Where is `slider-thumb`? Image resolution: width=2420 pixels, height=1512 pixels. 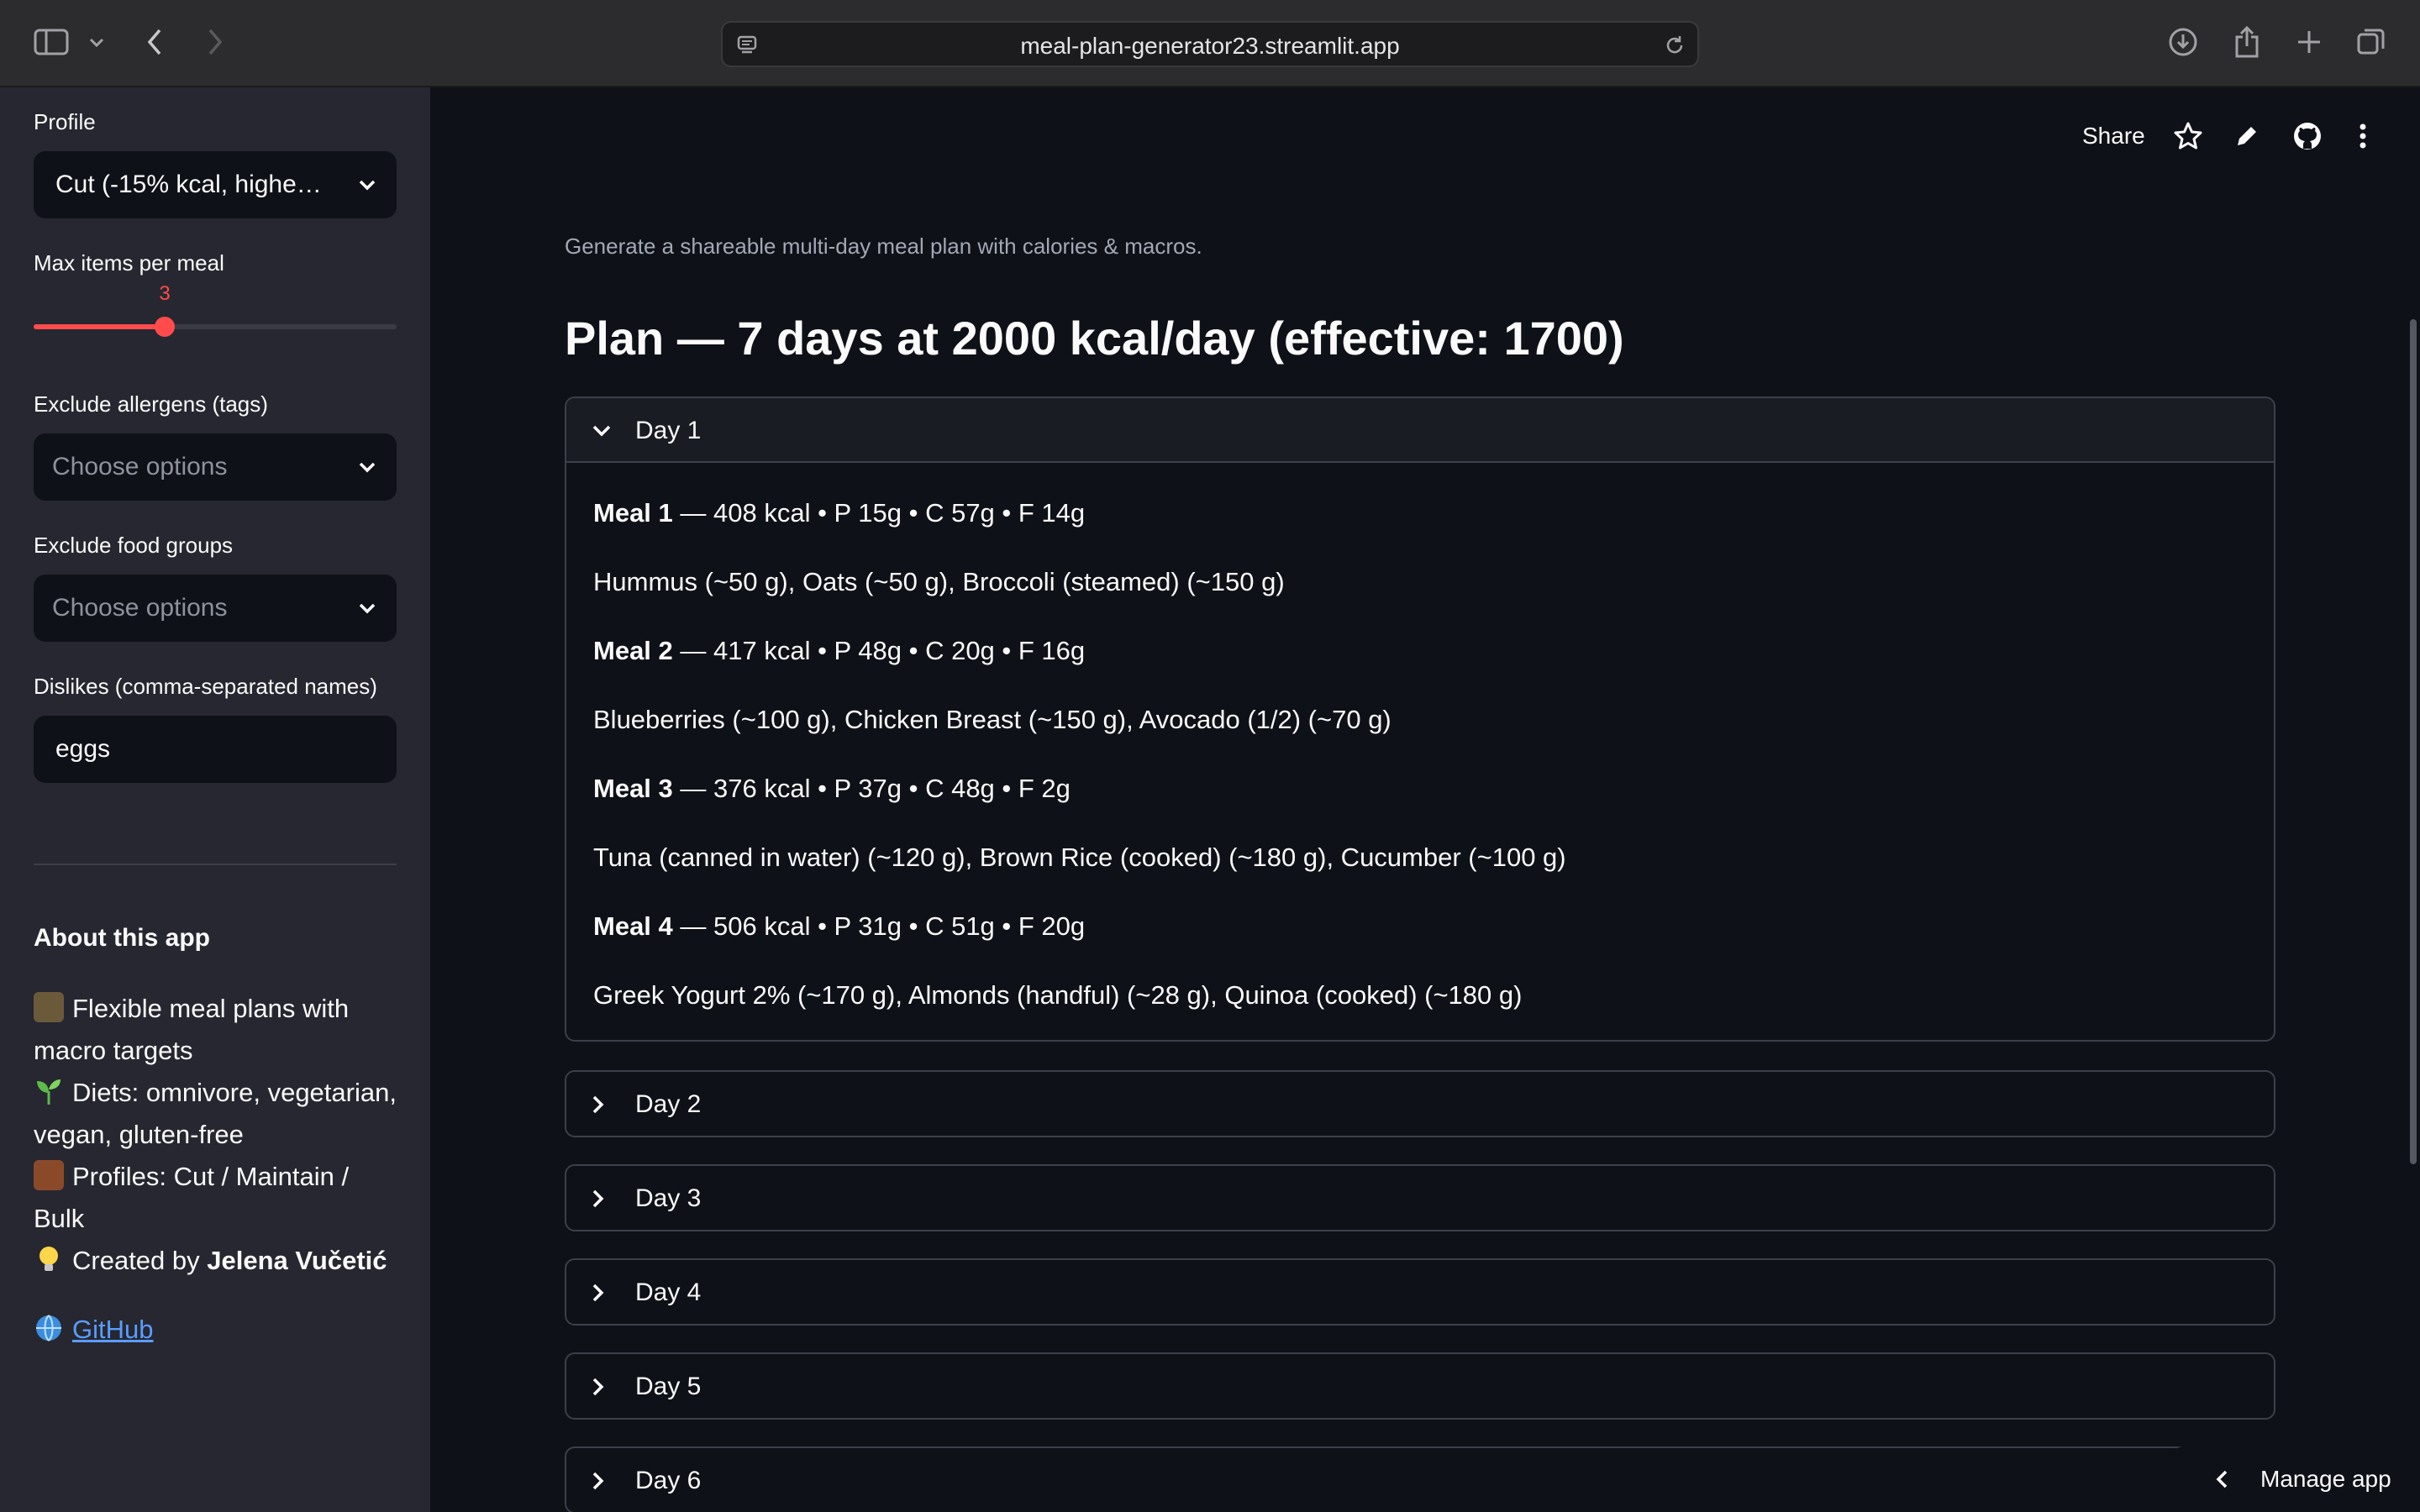 slider-thumb is located at coordinates (165, 327).